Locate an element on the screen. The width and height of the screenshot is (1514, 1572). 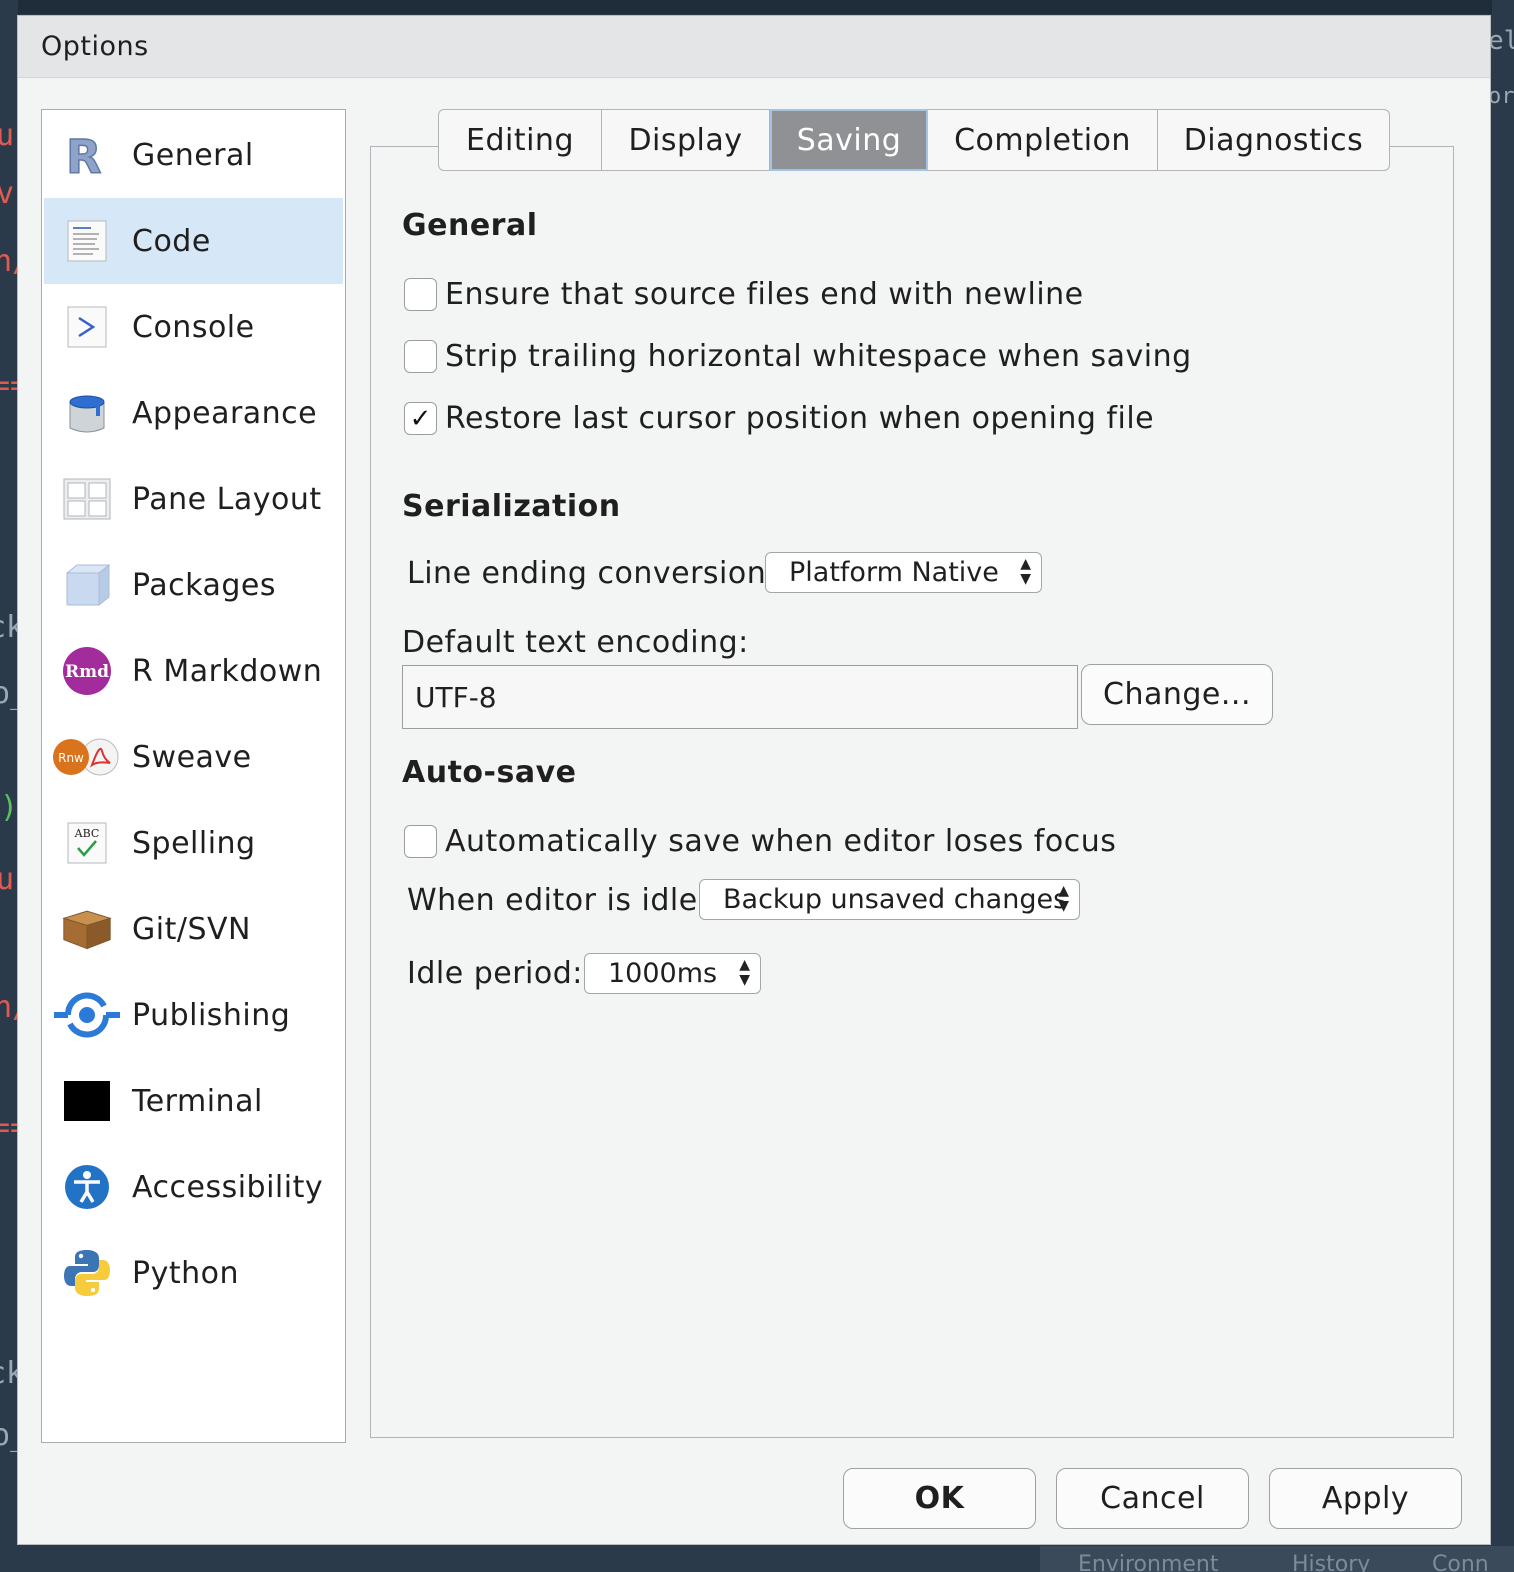
tab-editing: Editing is located at coordinates (520, 140).